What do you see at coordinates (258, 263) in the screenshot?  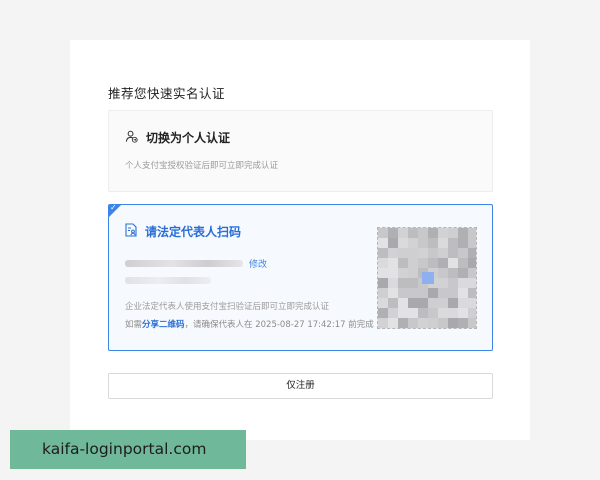 I see `edit-link: 修改` at bounding box center [258, 263].